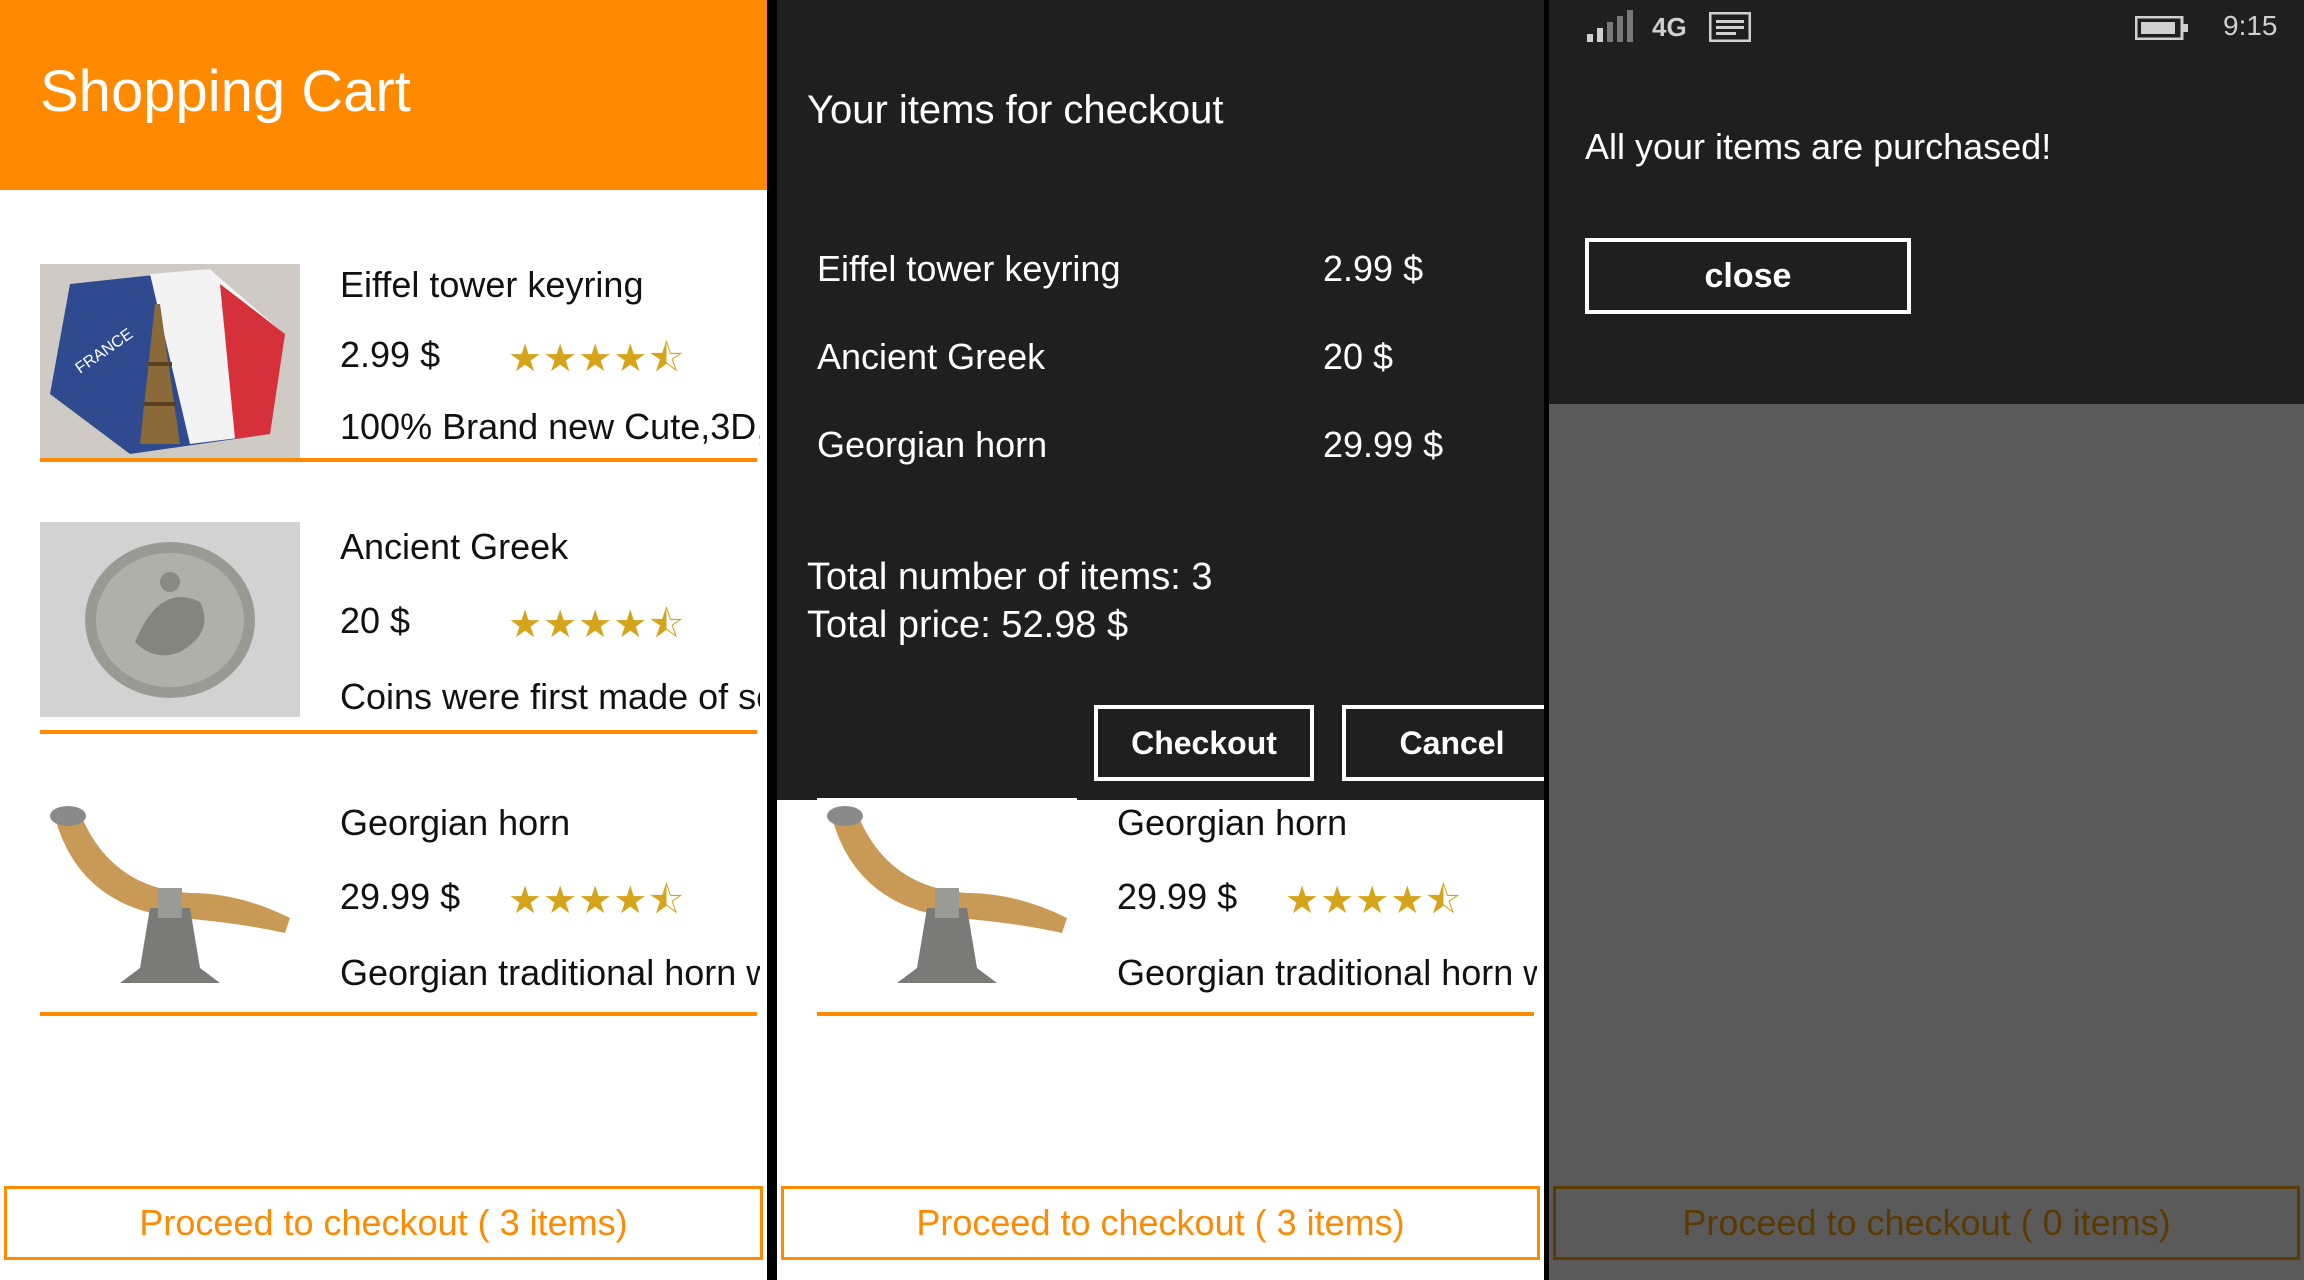 The width and height of the screenshot is (2304, 1280). Describe the element at coordinates (1383, 444) in the screenshot. I see `dialog-item-price: 29.99 $` at that location.